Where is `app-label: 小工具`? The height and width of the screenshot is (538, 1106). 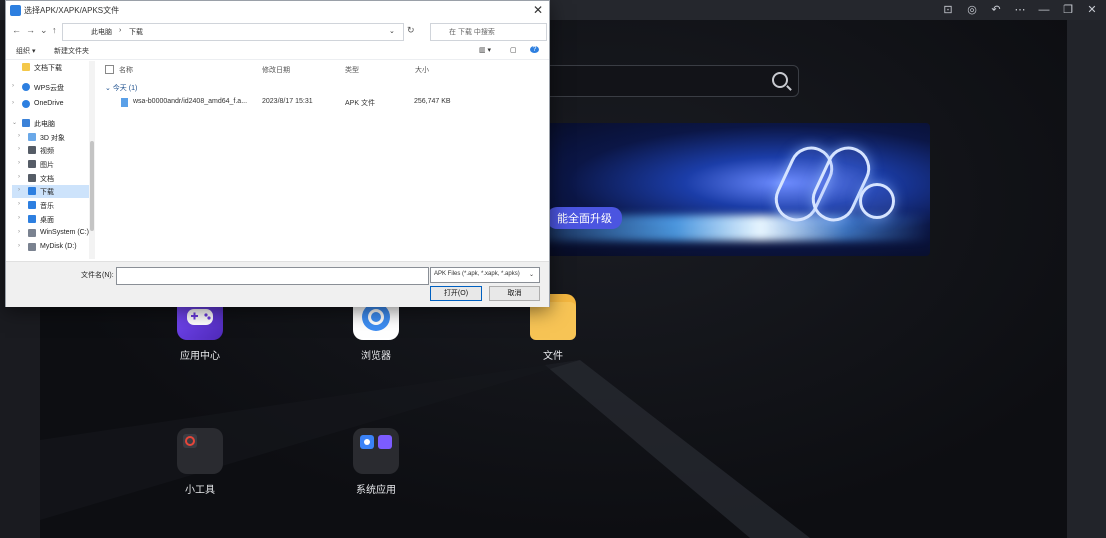 app-label: 小工具 is located at coordinates (200, 490).